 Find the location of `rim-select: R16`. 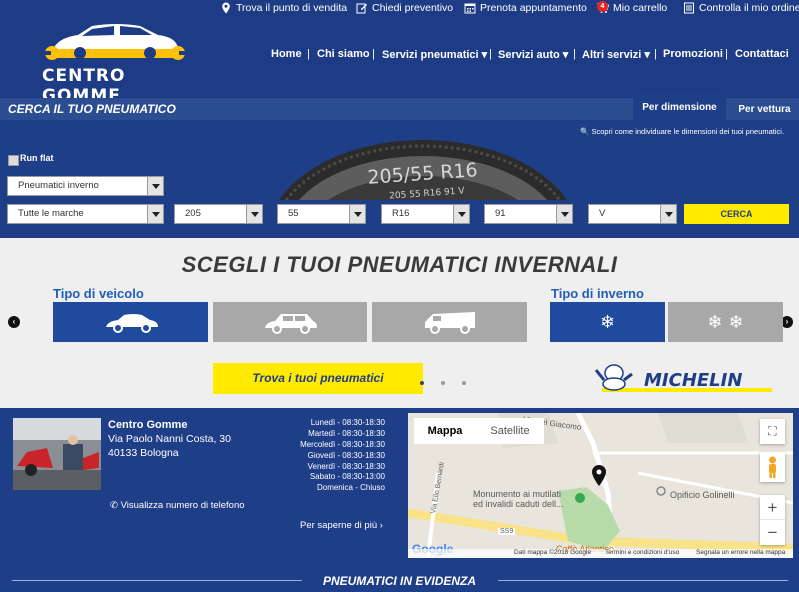

rim-select: R16 is located at coordinates (425, 214).